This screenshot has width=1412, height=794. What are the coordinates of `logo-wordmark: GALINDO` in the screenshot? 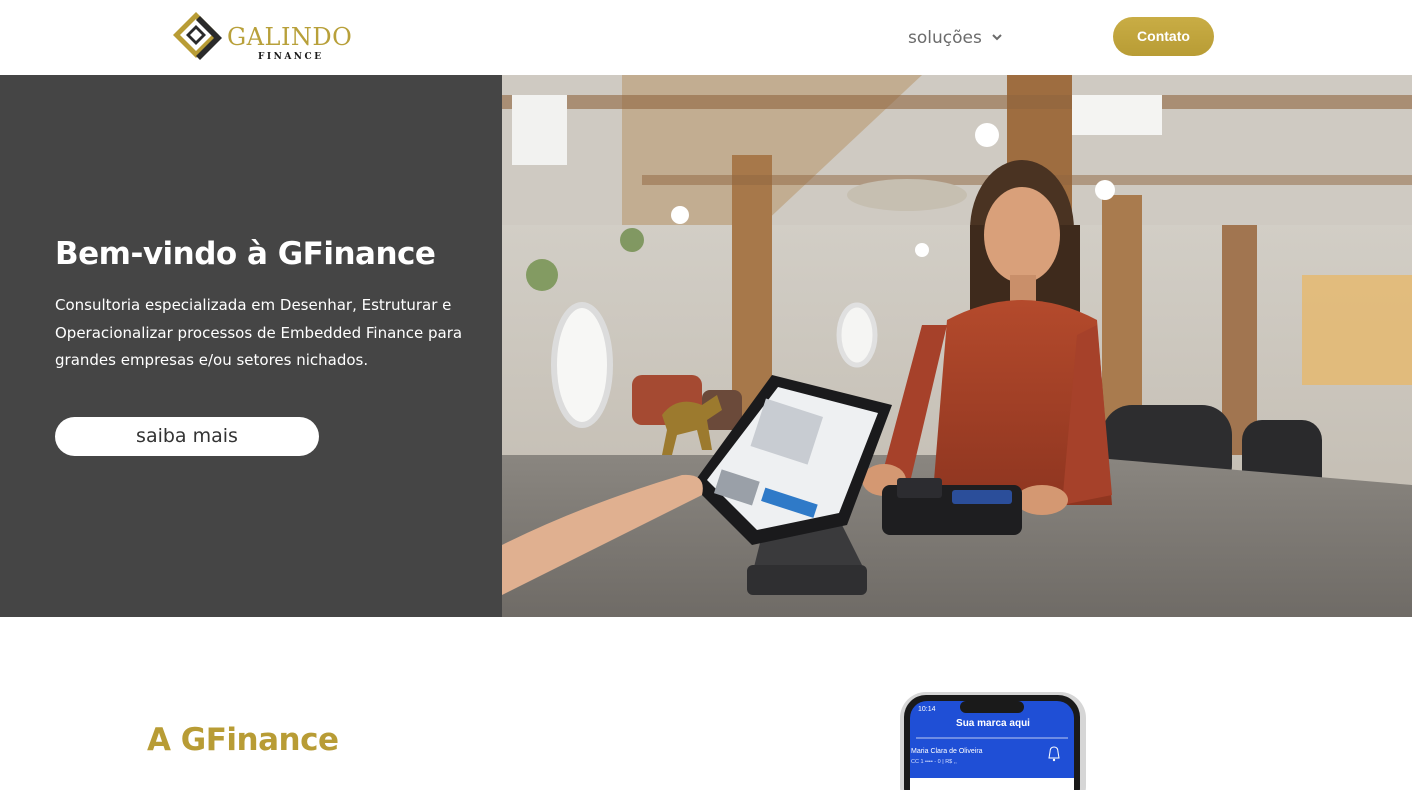 It's located at (290, 37).